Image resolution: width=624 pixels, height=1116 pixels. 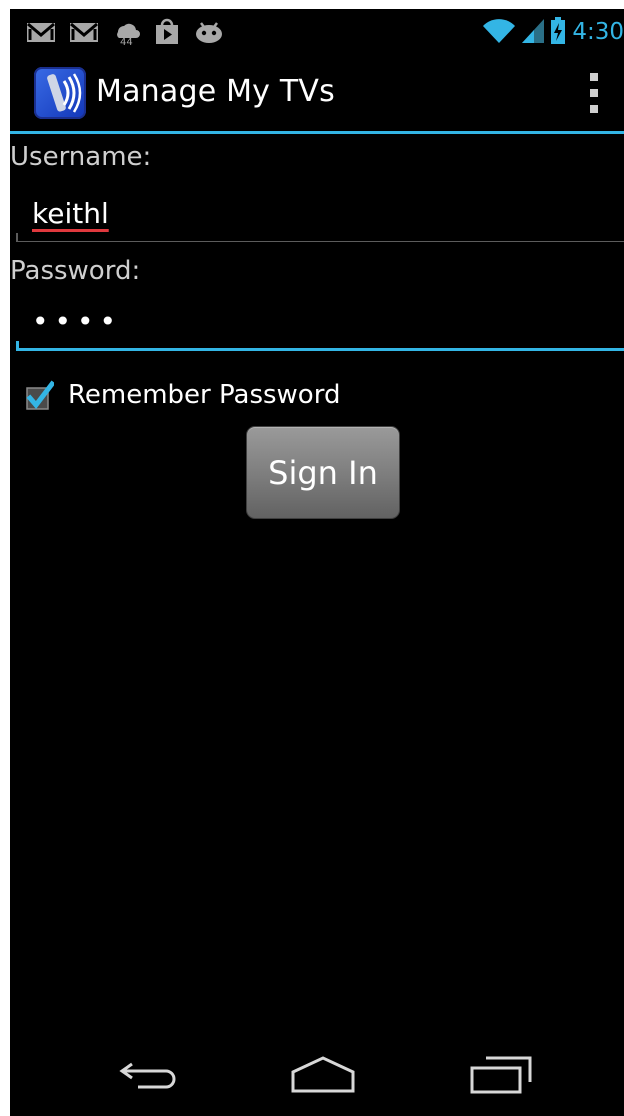 What do you see at coordinates (317, 132) in the screenshot?
I see `action-bar-divider` at bounding box center [317, 132].